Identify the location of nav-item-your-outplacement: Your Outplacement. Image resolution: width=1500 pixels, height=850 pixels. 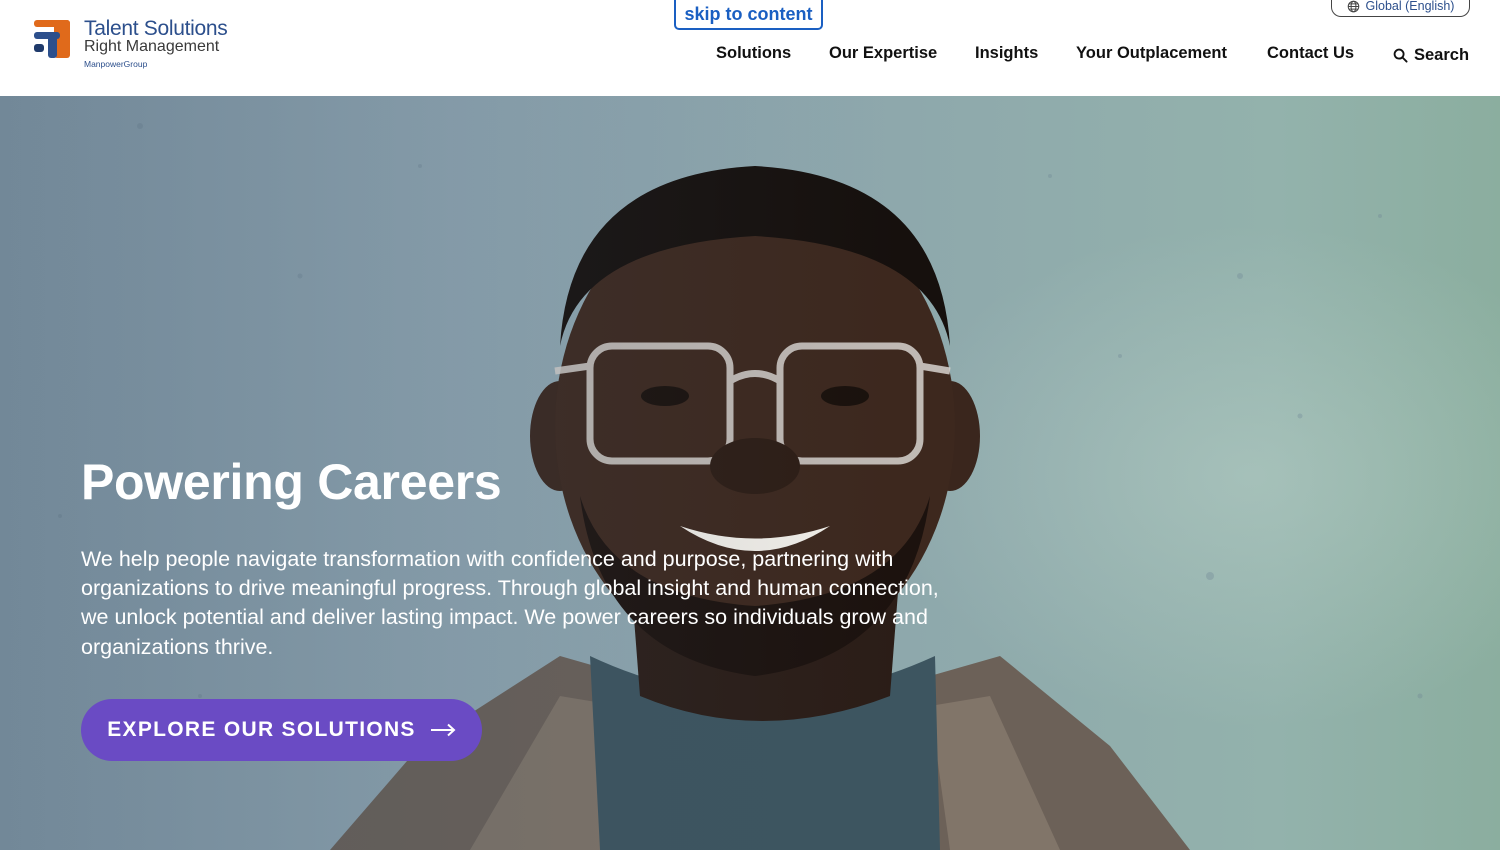
(1151, 55).